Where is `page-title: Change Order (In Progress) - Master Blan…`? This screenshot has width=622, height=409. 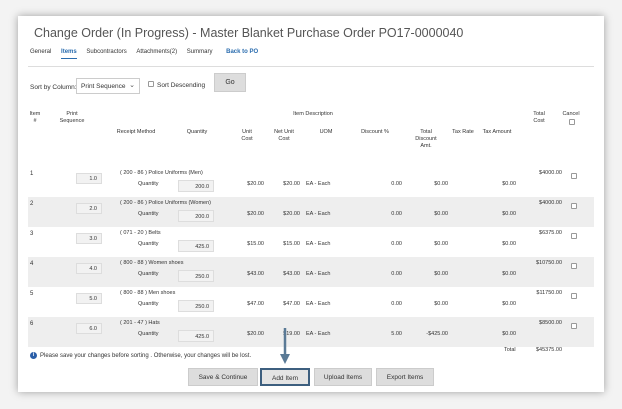 page-title: Change Order (In Progress) - Master Blan… is located at coordinates (249, 33).